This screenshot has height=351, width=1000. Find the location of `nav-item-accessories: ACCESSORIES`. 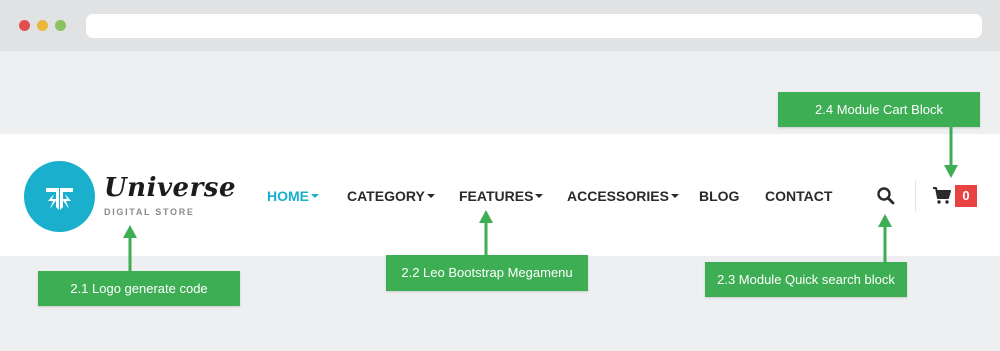

nav-item-accessories: ACCESSORIES is located at coordinates (623, 196).